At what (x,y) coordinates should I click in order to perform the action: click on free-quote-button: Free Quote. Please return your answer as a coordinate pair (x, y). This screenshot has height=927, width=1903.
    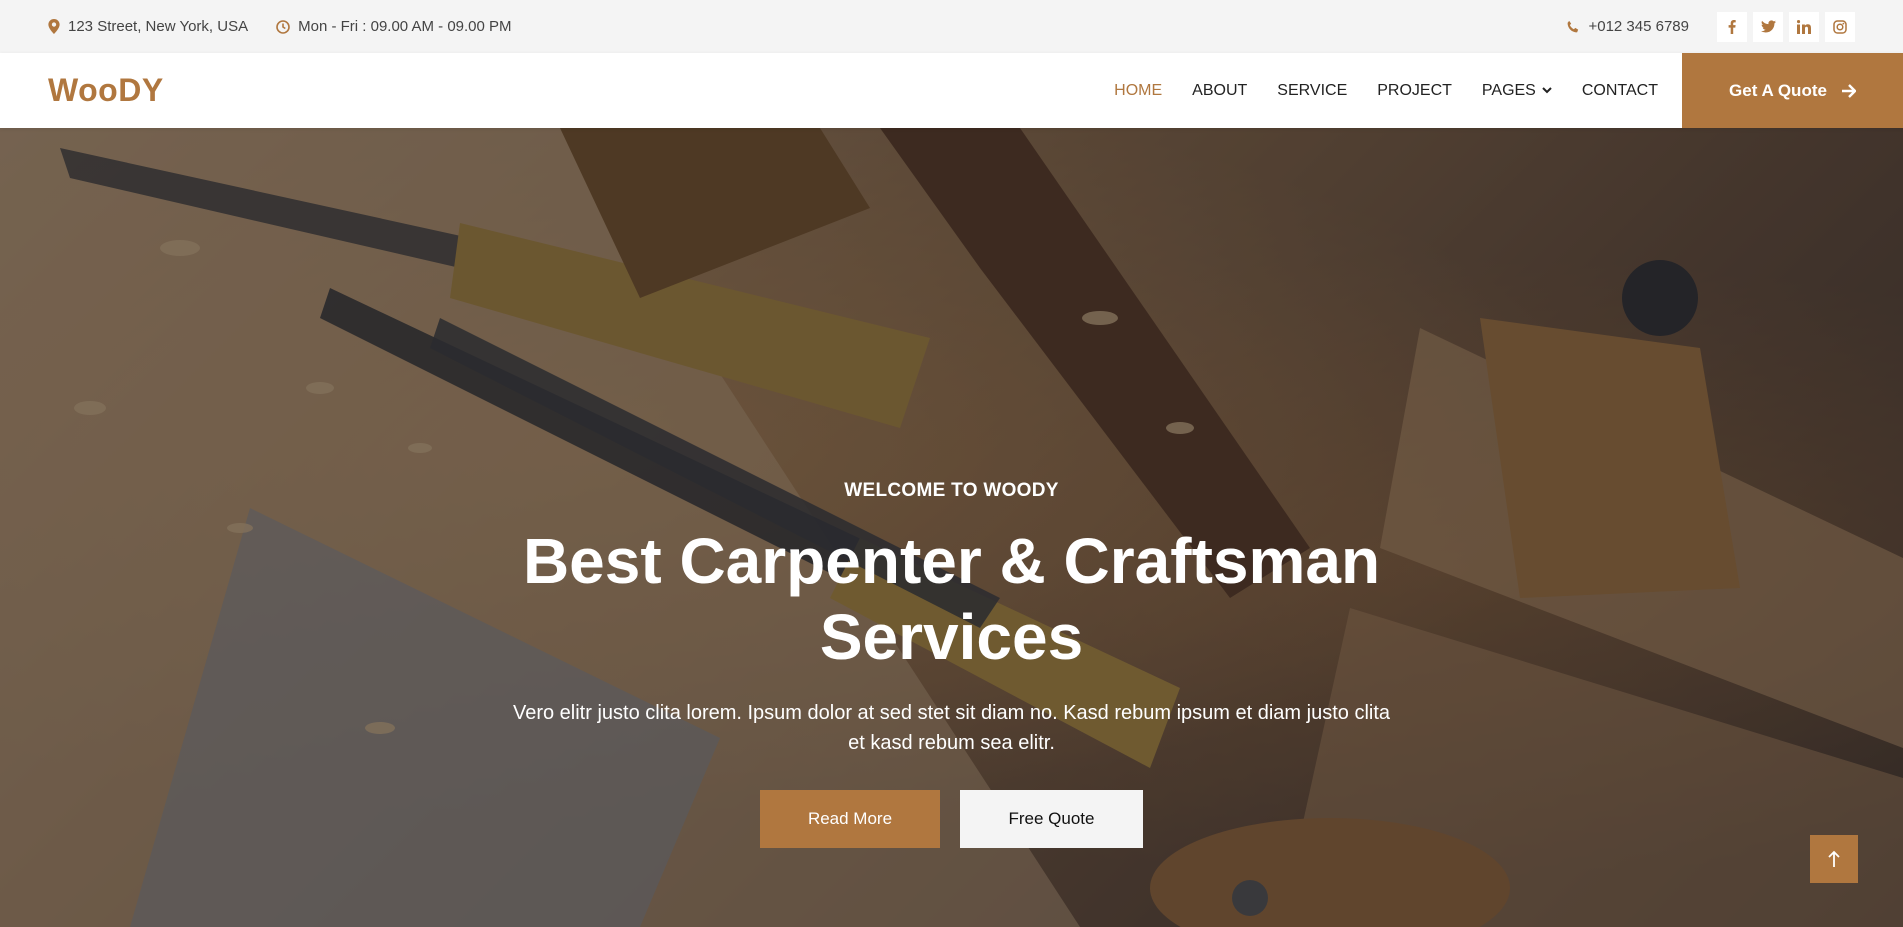
    Looking at the image, I should click on (1051, 819).